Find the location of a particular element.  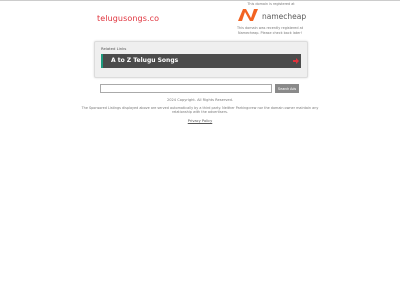

related-links-panel: Related Links A to Z Telugu Songs is located at coordinates (201, 59).